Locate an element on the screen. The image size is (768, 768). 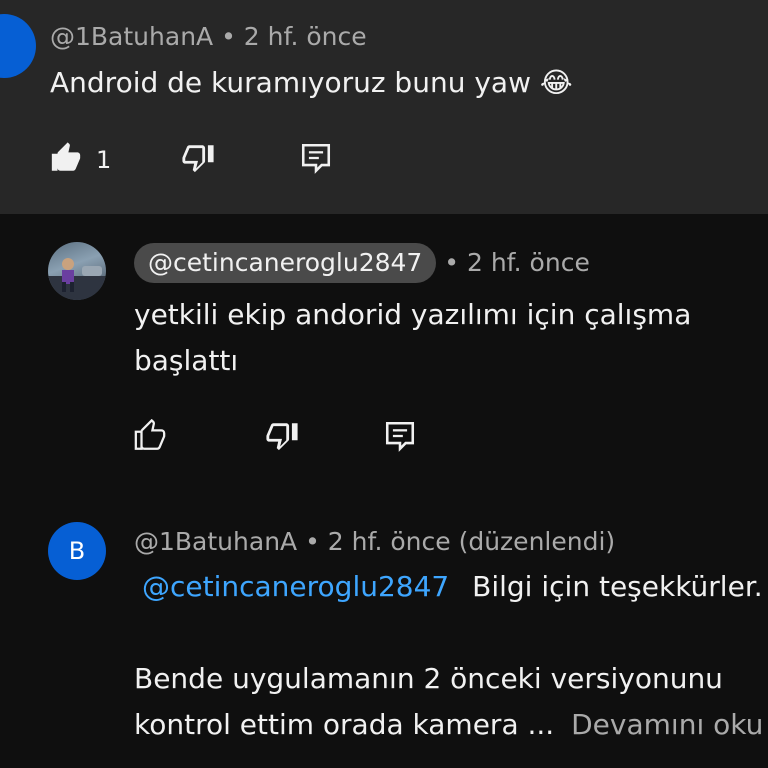
reply-text-line: Bende uygulamanın 2 önceki versiyonunu is located at coordinates (428, 678).